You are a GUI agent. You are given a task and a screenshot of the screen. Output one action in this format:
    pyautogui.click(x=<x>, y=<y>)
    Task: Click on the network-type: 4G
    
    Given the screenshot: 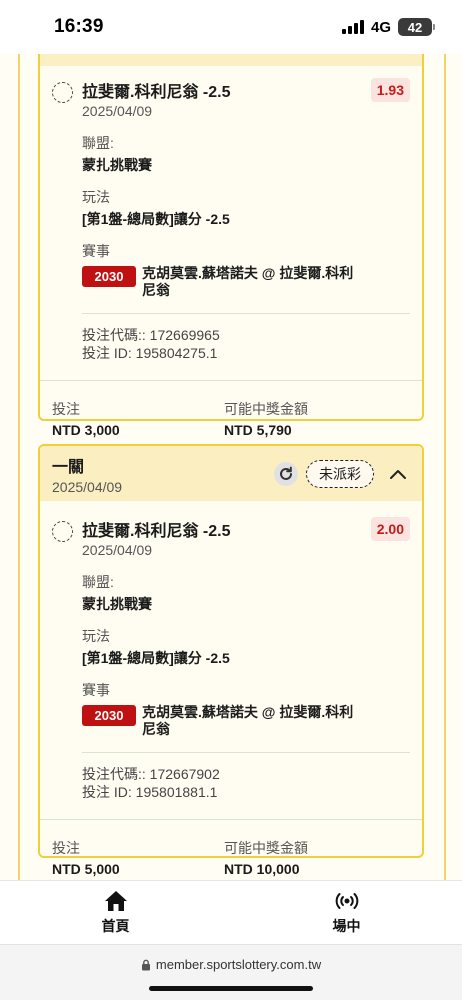 What is the action you would take?
    pyautogui.click(x=380, y=27)
    